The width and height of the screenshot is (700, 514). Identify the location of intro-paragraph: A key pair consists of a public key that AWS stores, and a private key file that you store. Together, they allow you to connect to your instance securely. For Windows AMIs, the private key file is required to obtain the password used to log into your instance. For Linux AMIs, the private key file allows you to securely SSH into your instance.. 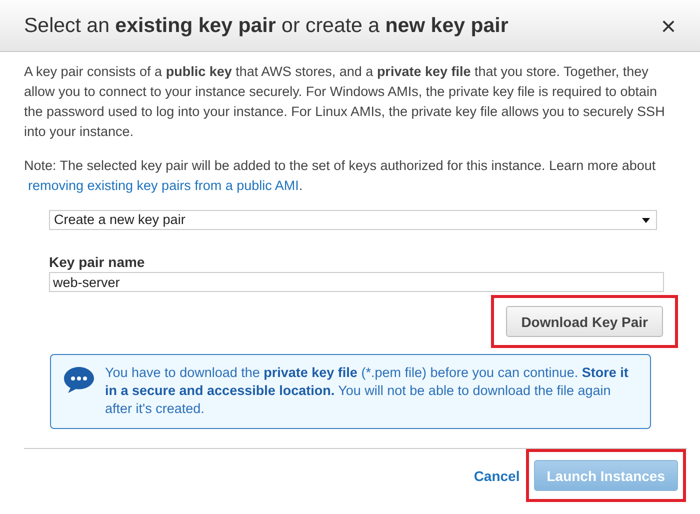
(345, 102).